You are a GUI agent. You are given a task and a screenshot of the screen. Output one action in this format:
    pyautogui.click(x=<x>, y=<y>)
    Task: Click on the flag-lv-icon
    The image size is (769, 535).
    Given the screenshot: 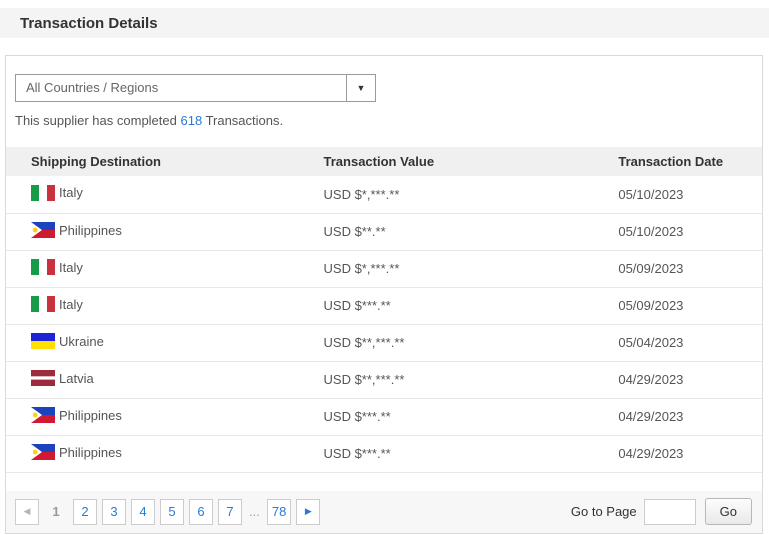 What is the action you would take?
    pyautogui.click(x=43, y=378)
    